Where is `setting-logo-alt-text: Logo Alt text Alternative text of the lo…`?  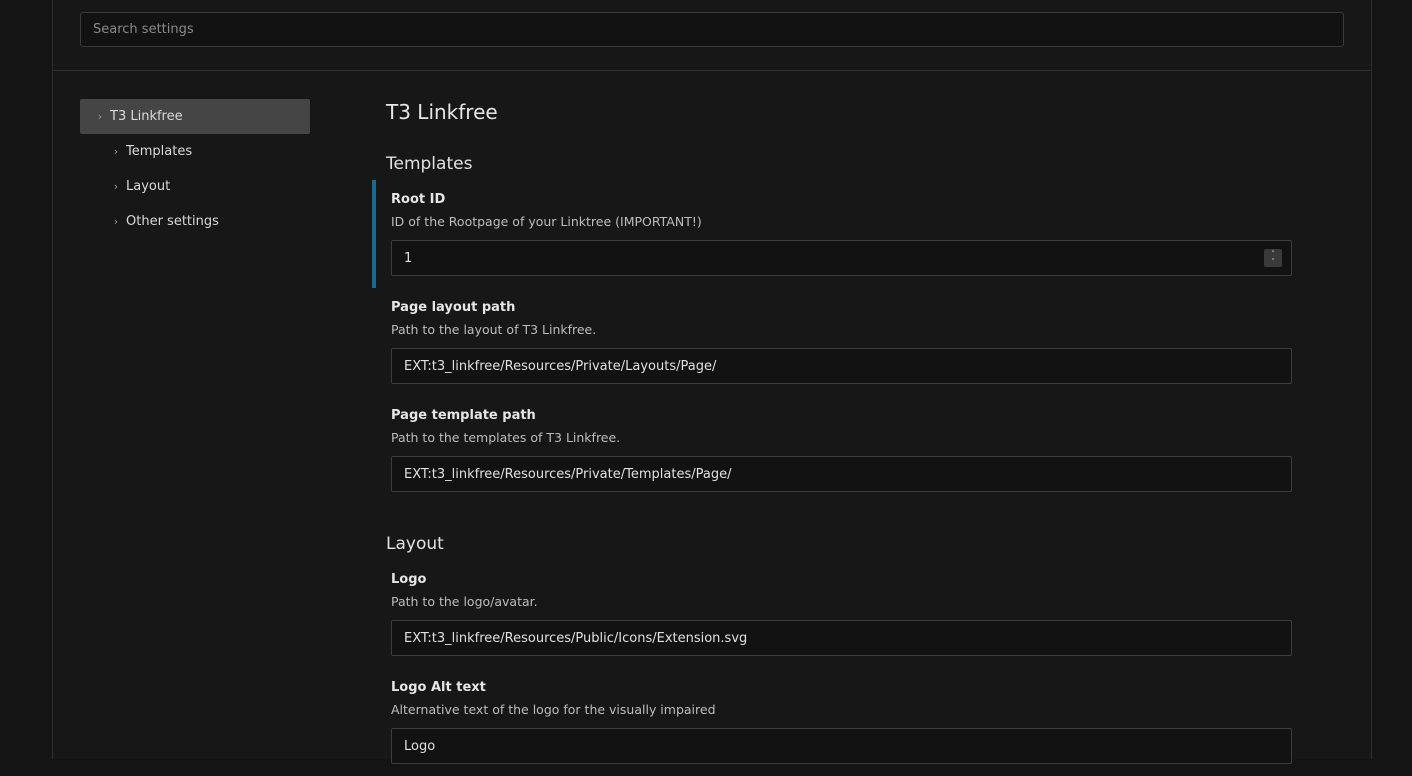
setting-logo-alt-text: Logo Alt text Alternative text of the lo… is located at coordinates (841, 722).